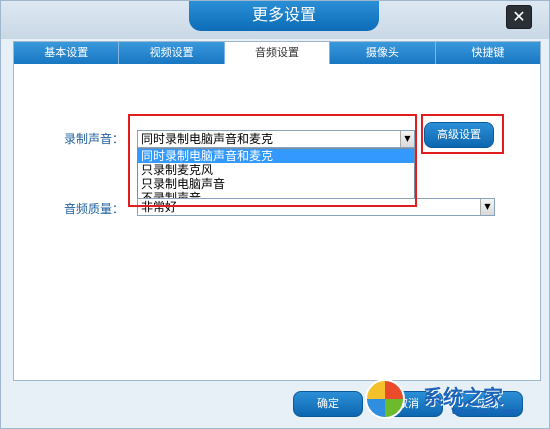  I want to click on tab-audio-settings: 音频设置, so click(277, 53).